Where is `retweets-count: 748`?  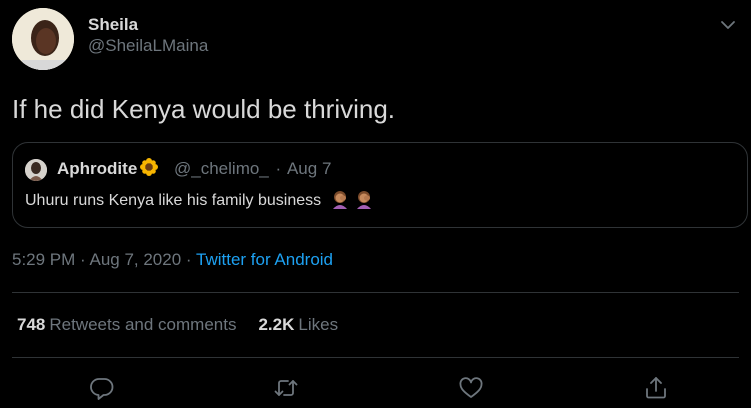
retweets-count: 748 is located at coordinates (31, 324).